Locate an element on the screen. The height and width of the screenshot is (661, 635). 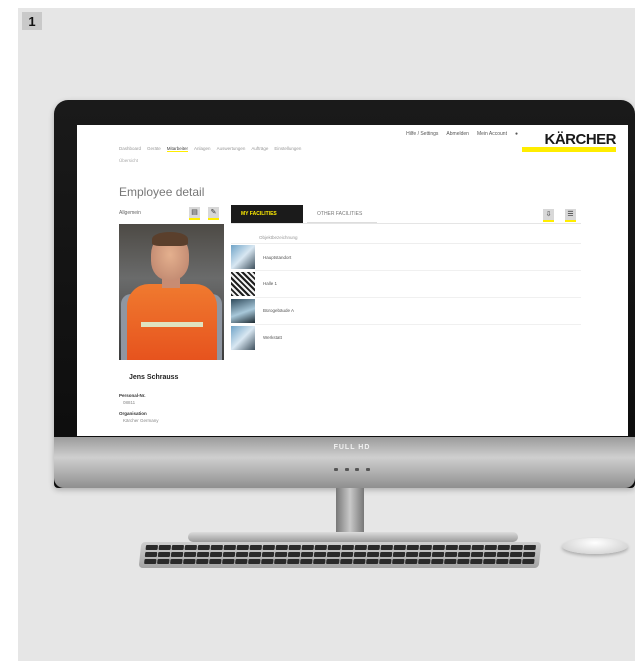
tab-my-facilities: MY FACILITIES is located at coordinates (267, 214).